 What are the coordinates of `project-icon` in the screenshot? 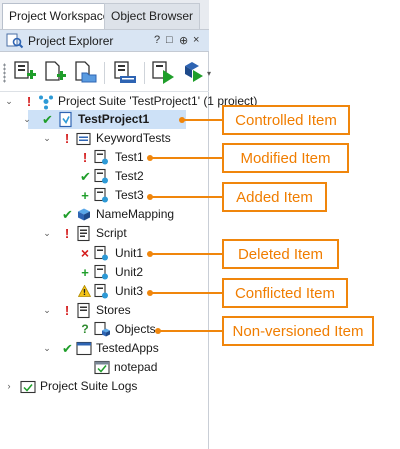 It's located at (65, 119).